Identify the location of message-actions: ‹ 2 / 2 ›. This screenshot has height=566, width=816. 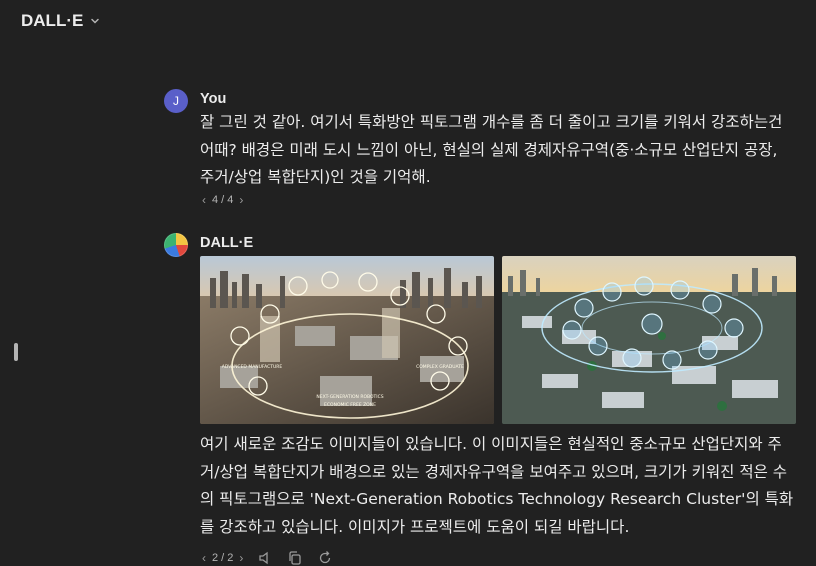
(267, 558).